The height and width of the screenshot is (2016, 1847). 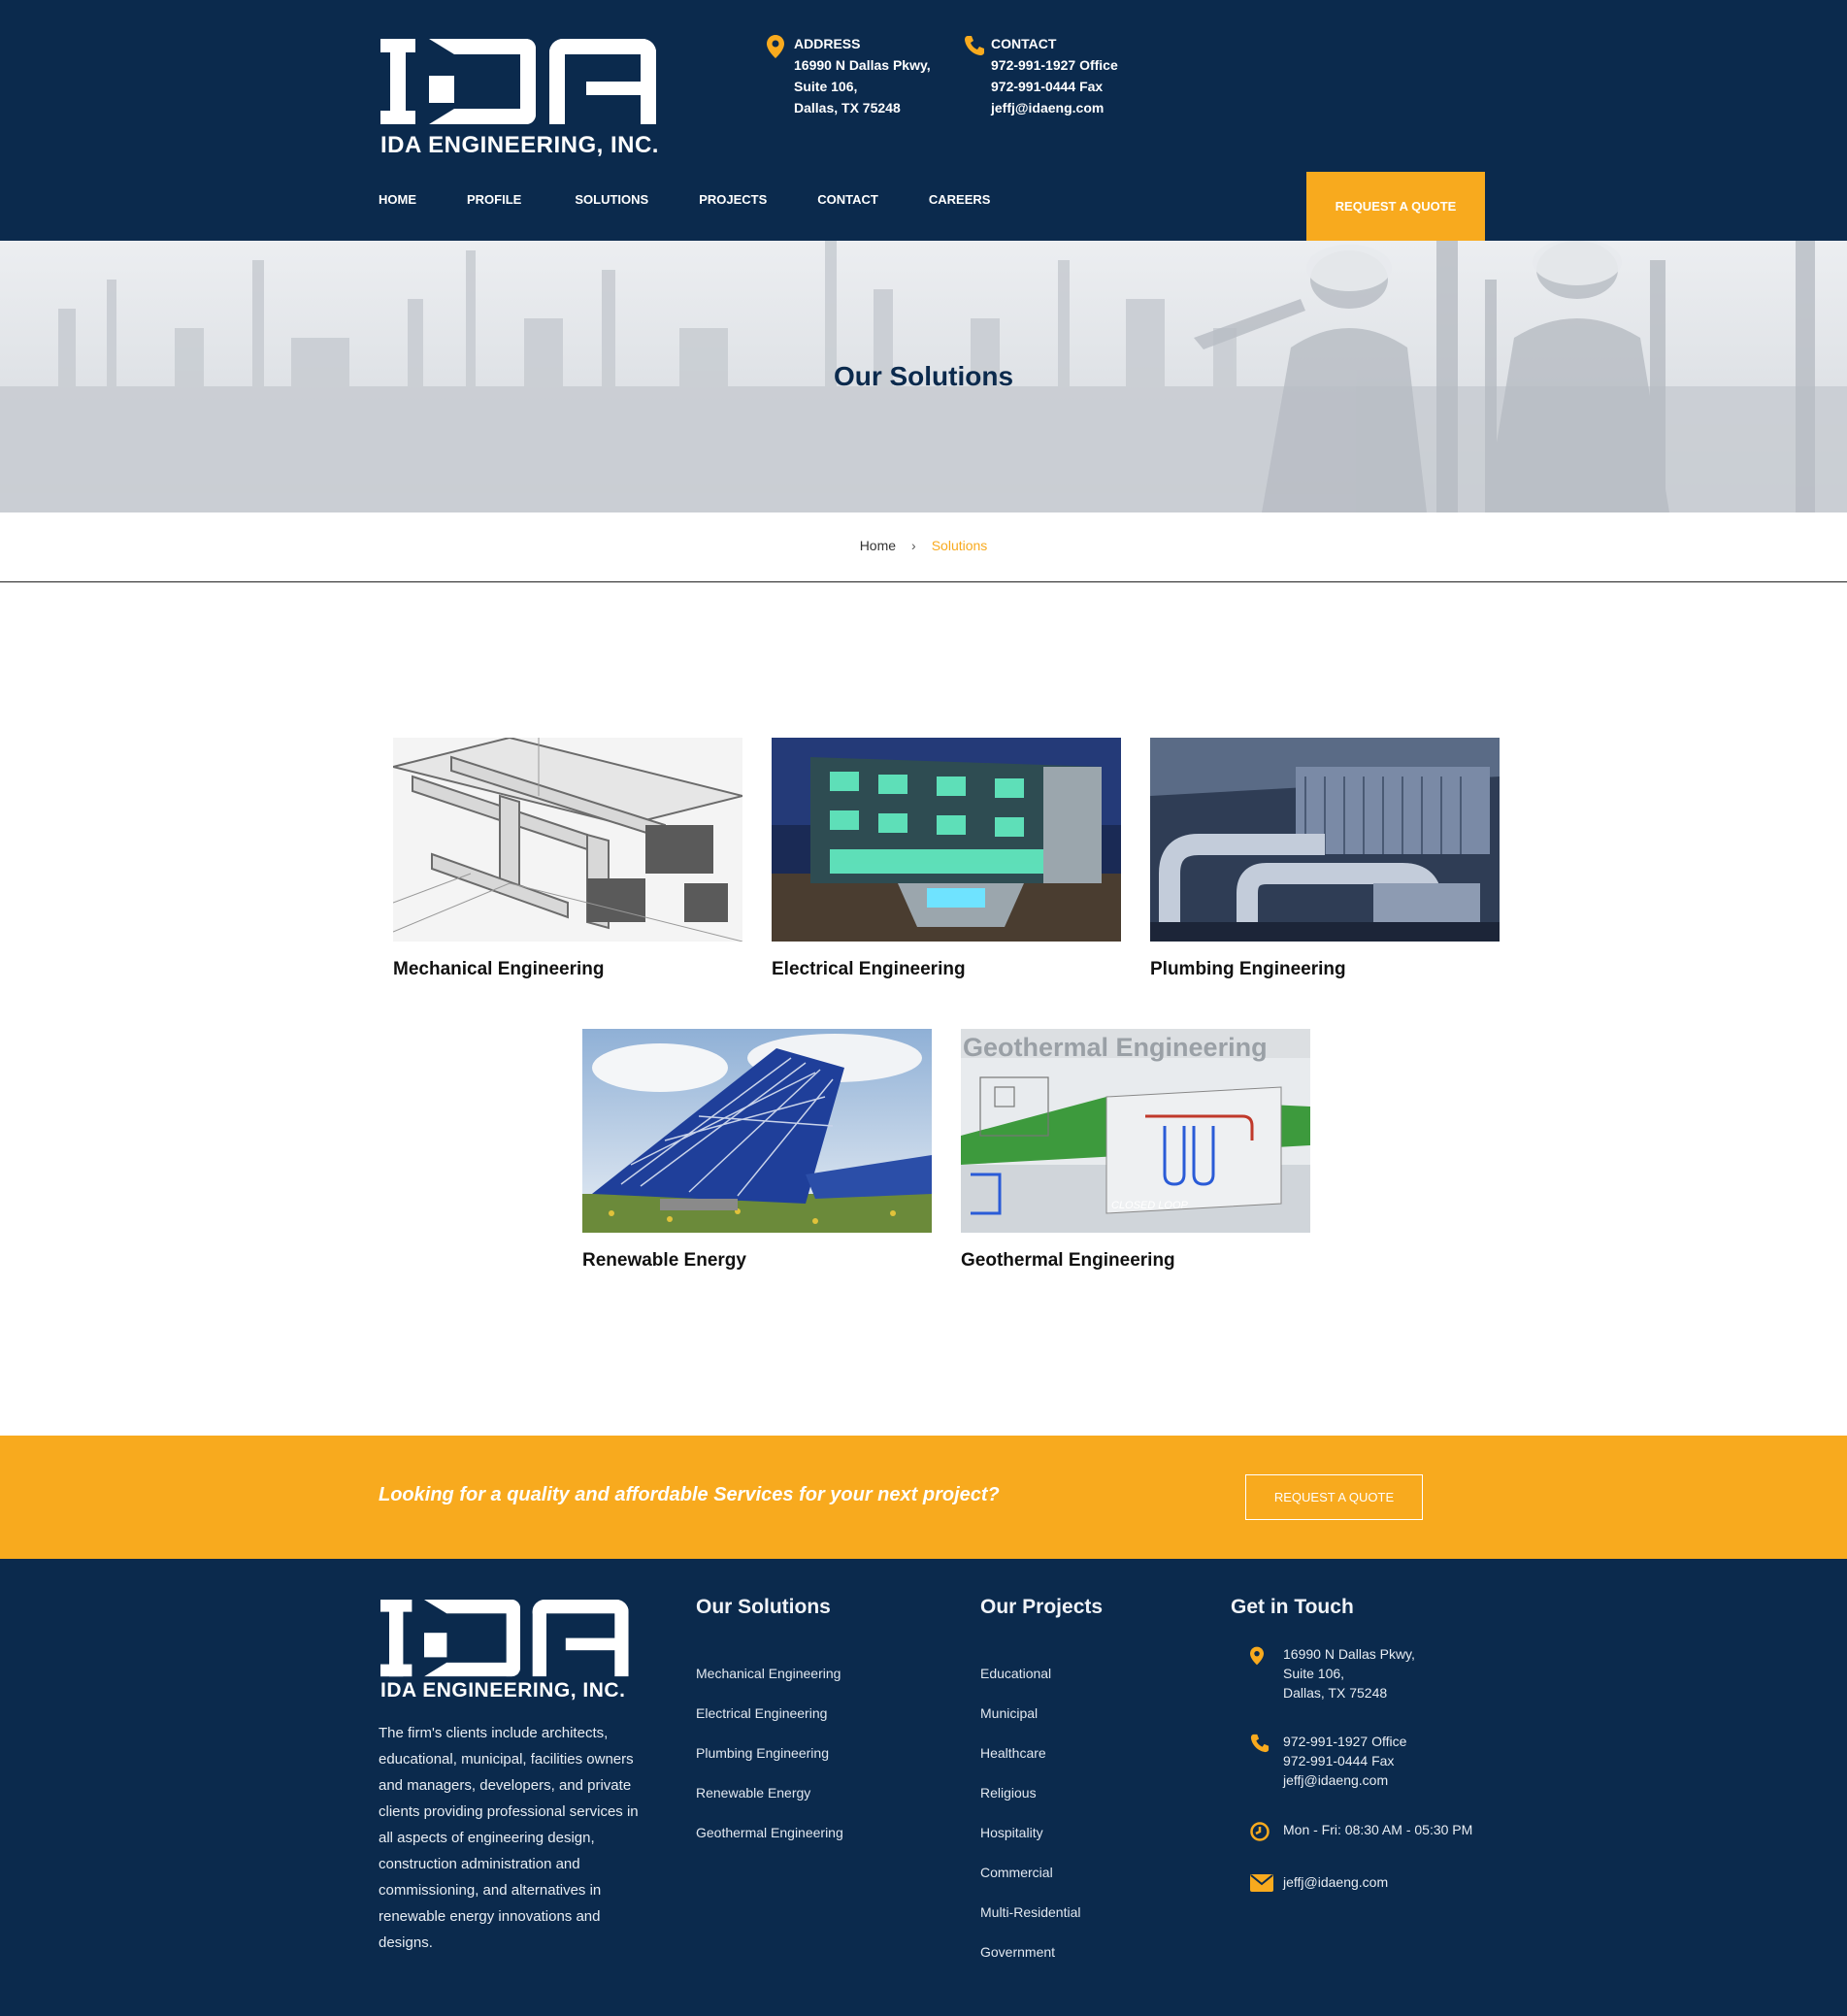 I want to click on footer-logo: IDA ENGINEERING, INC., so click(x=518, y=1651).